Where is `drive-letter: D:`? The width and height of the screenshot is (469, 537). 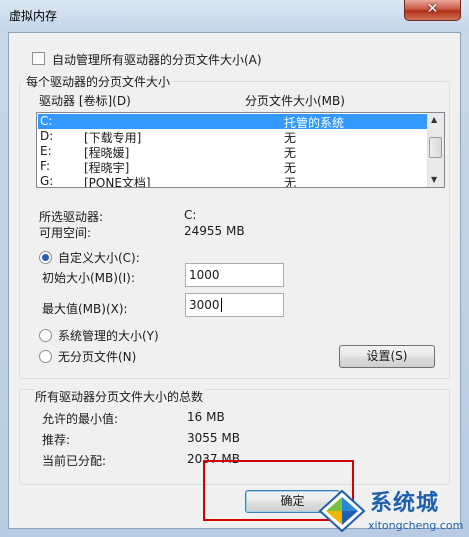 drive-letter: D: is located at coordinates (47, 136).